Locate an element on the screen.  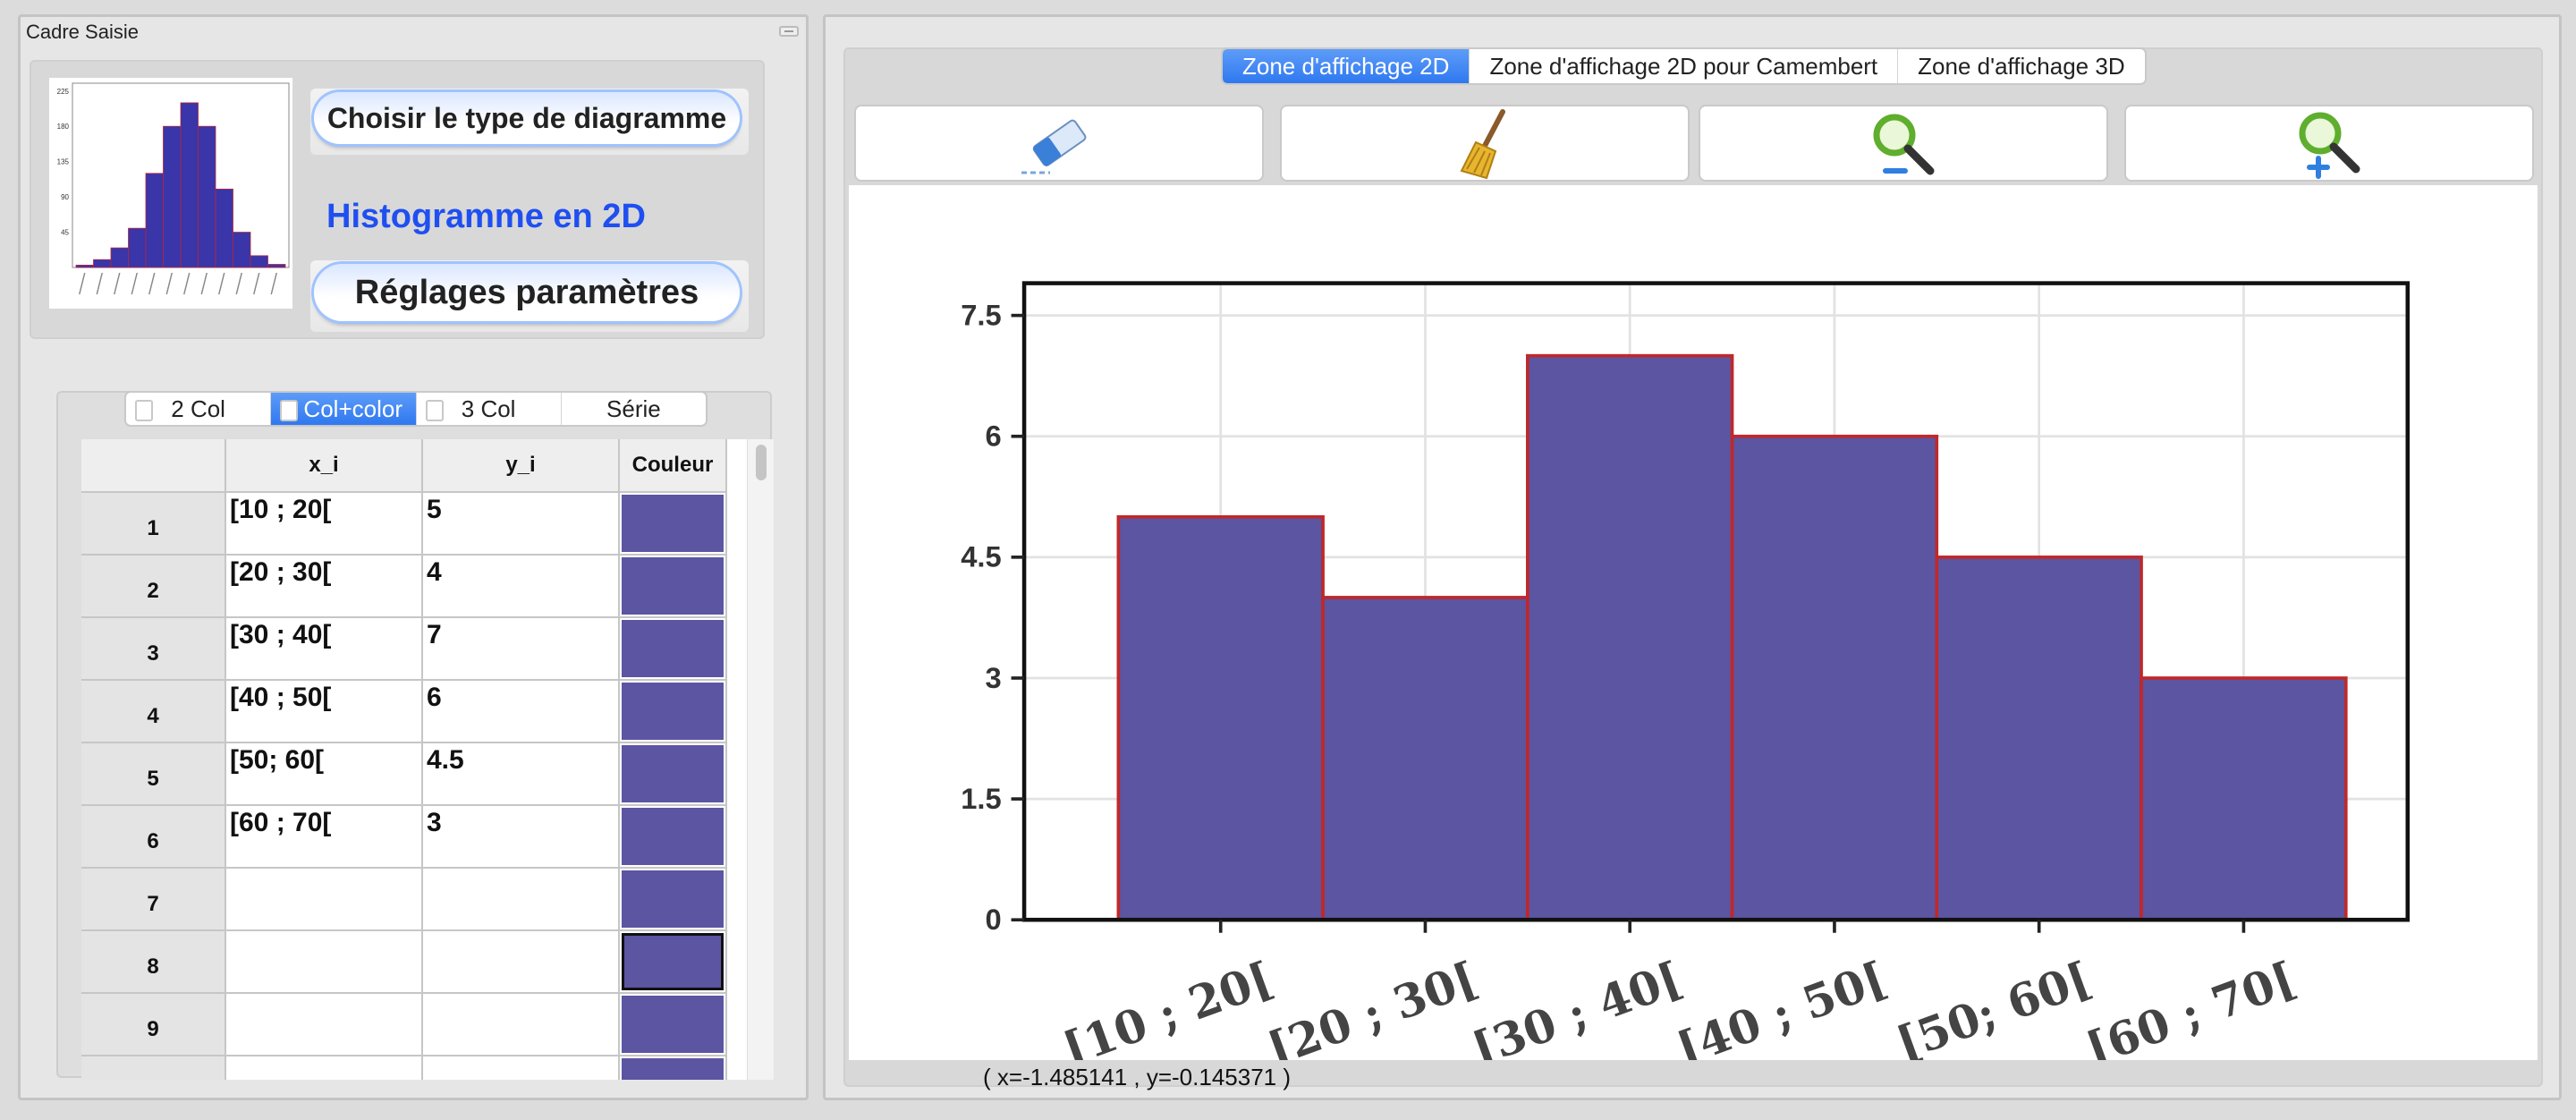
cell-x: [20 ; 30[ is located at coordinates (324, 587).